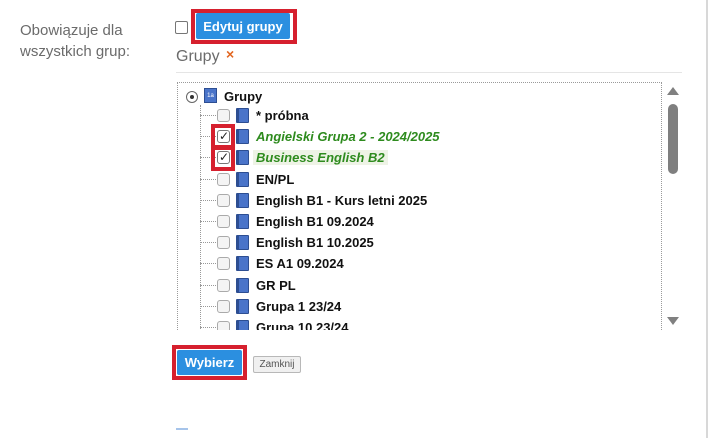 This screenshot has height=438, width=708. What do you see at coordinates (430, 179) in the screenshot?
I see `tree-item: EN/PL` at bounding box center [430, 179].